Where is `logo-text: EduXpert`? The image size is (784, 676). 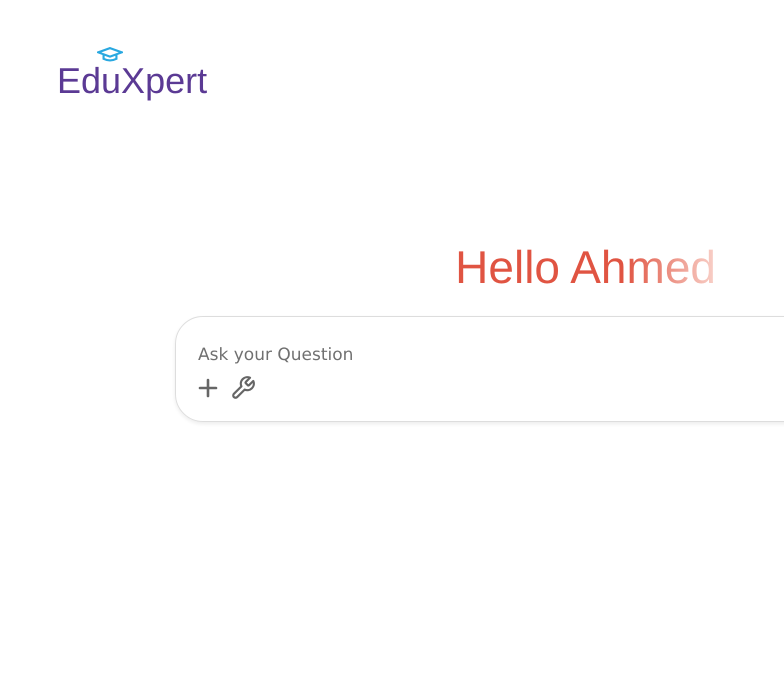
logo-text: EduXpert is located at coordinates (132, 81).